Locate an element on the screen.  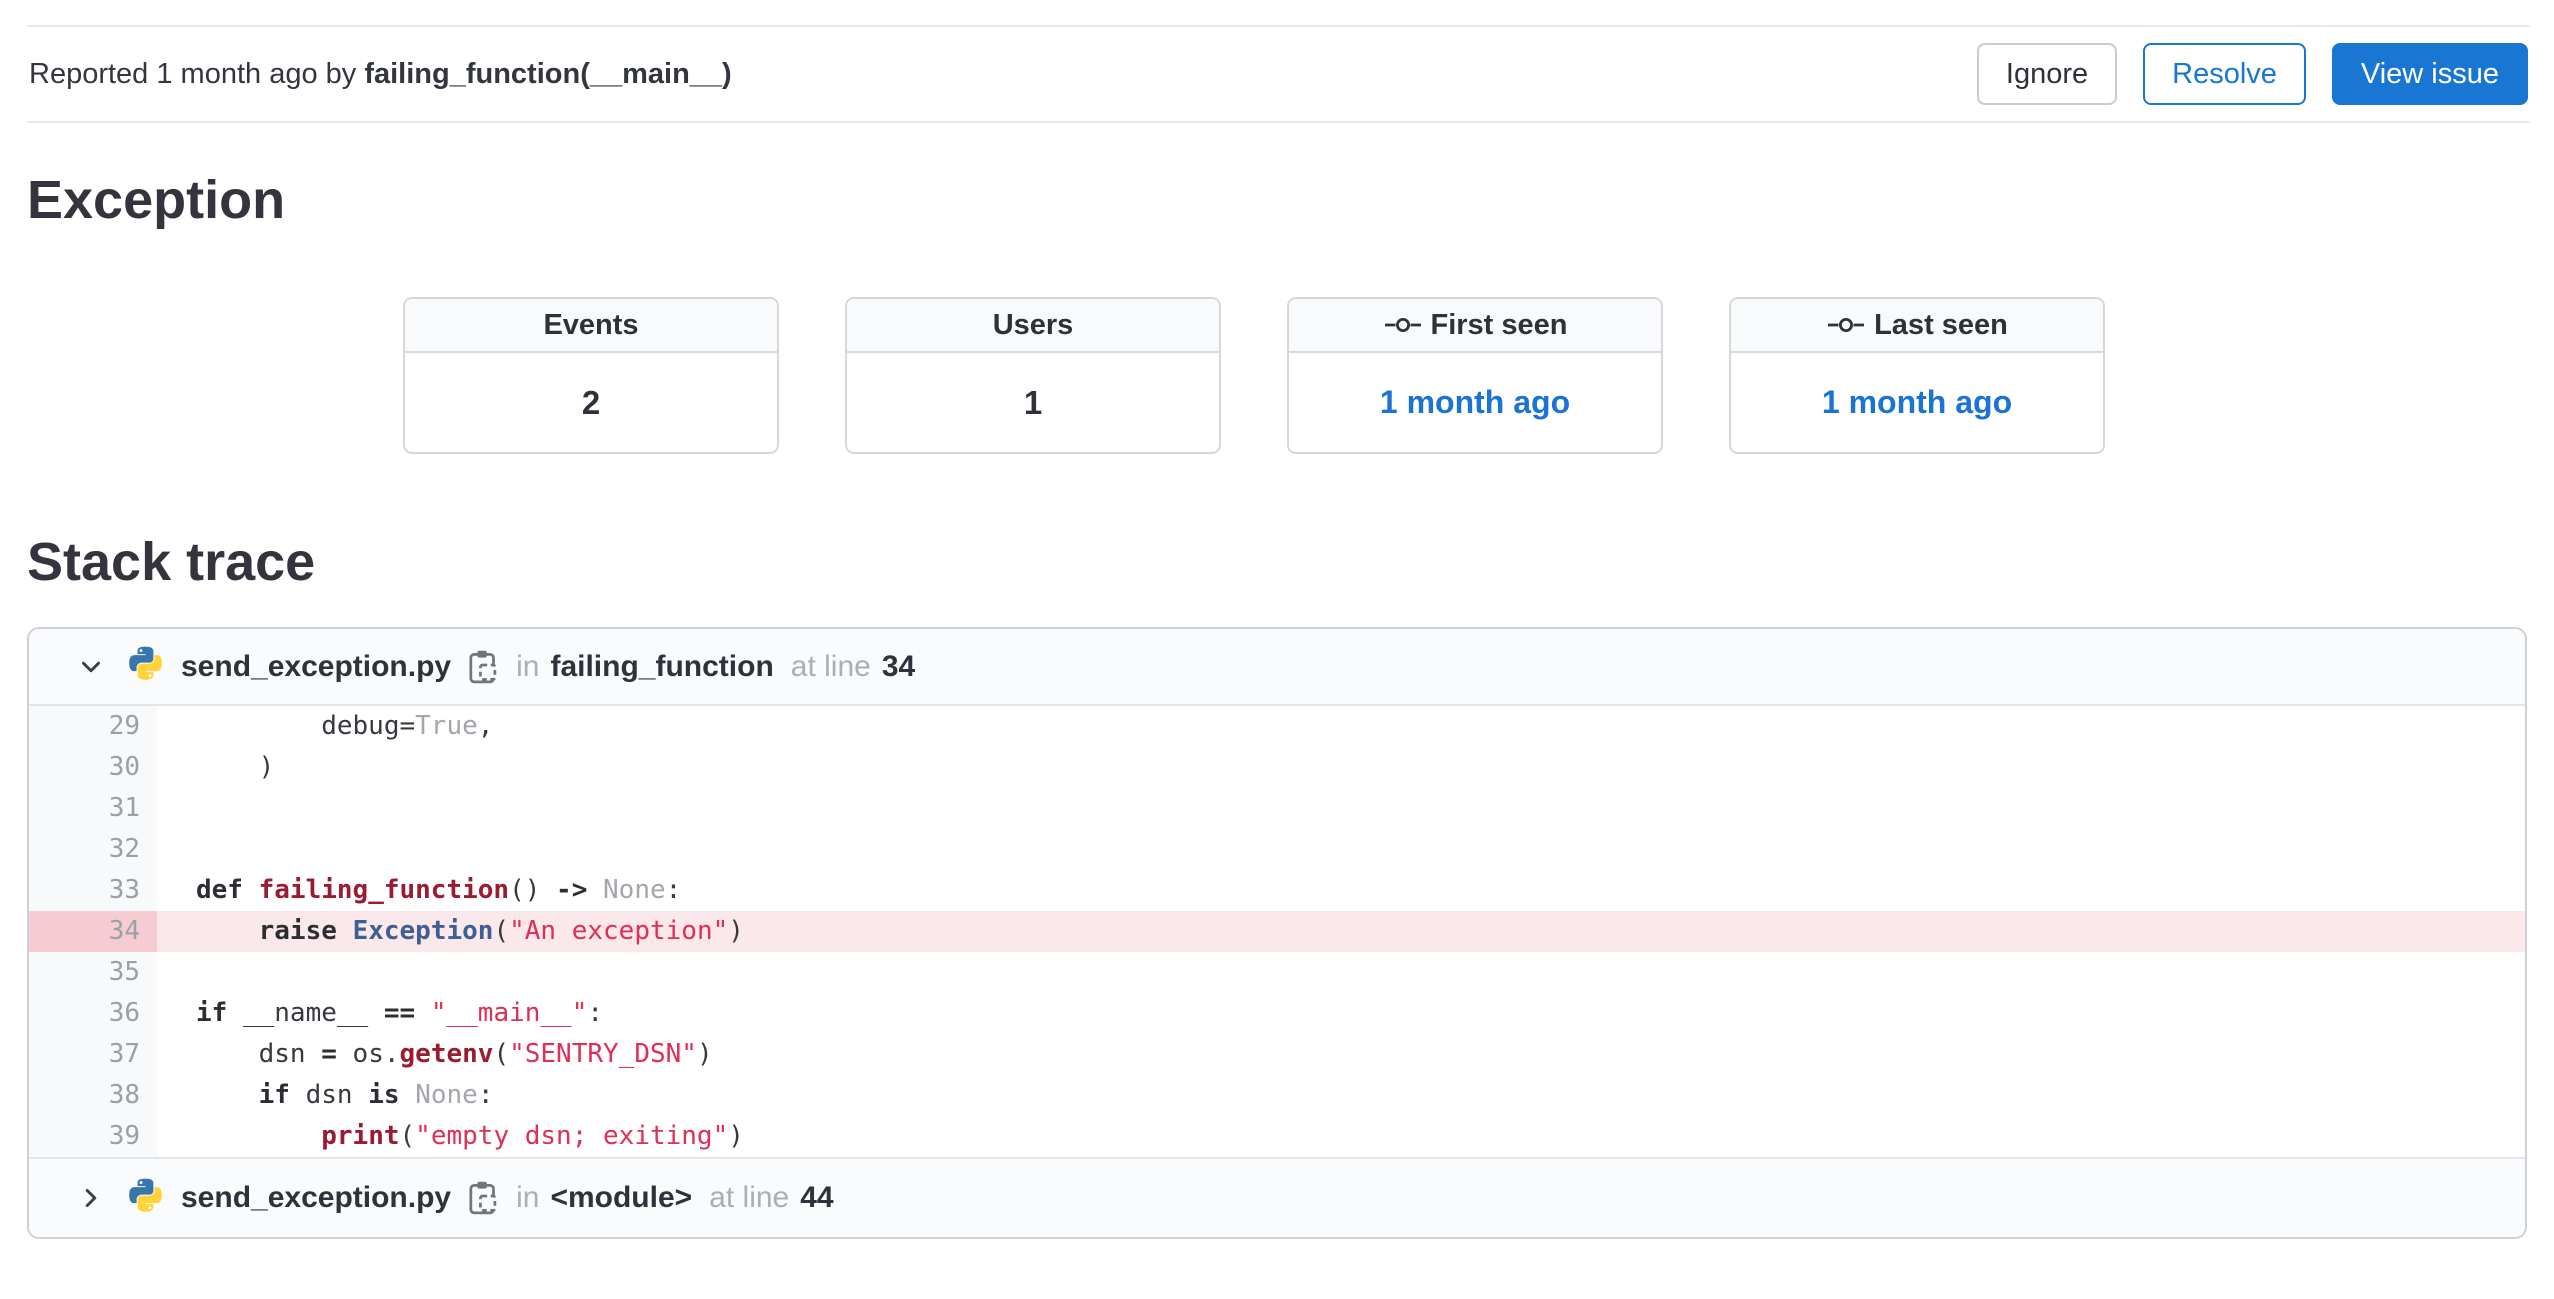
code-token: "__main__" is located at coordinates (509, 1013).